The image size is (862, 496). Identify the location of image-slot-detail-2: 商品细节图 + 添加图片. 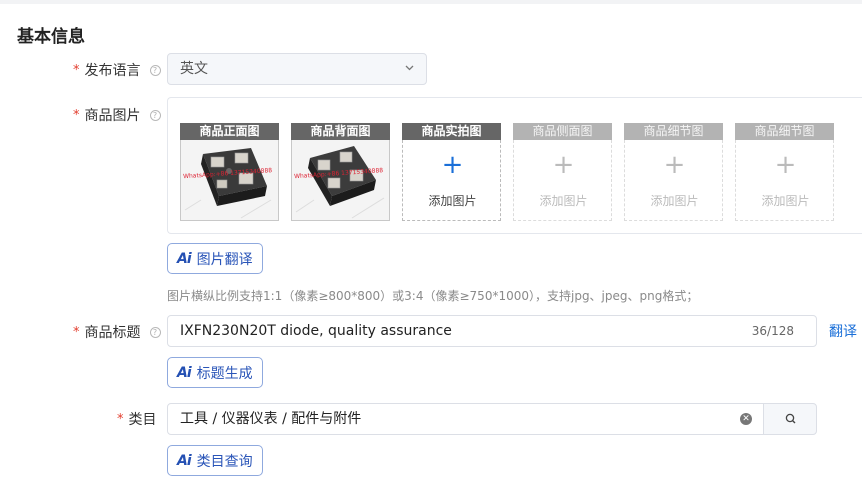
(784, 172).